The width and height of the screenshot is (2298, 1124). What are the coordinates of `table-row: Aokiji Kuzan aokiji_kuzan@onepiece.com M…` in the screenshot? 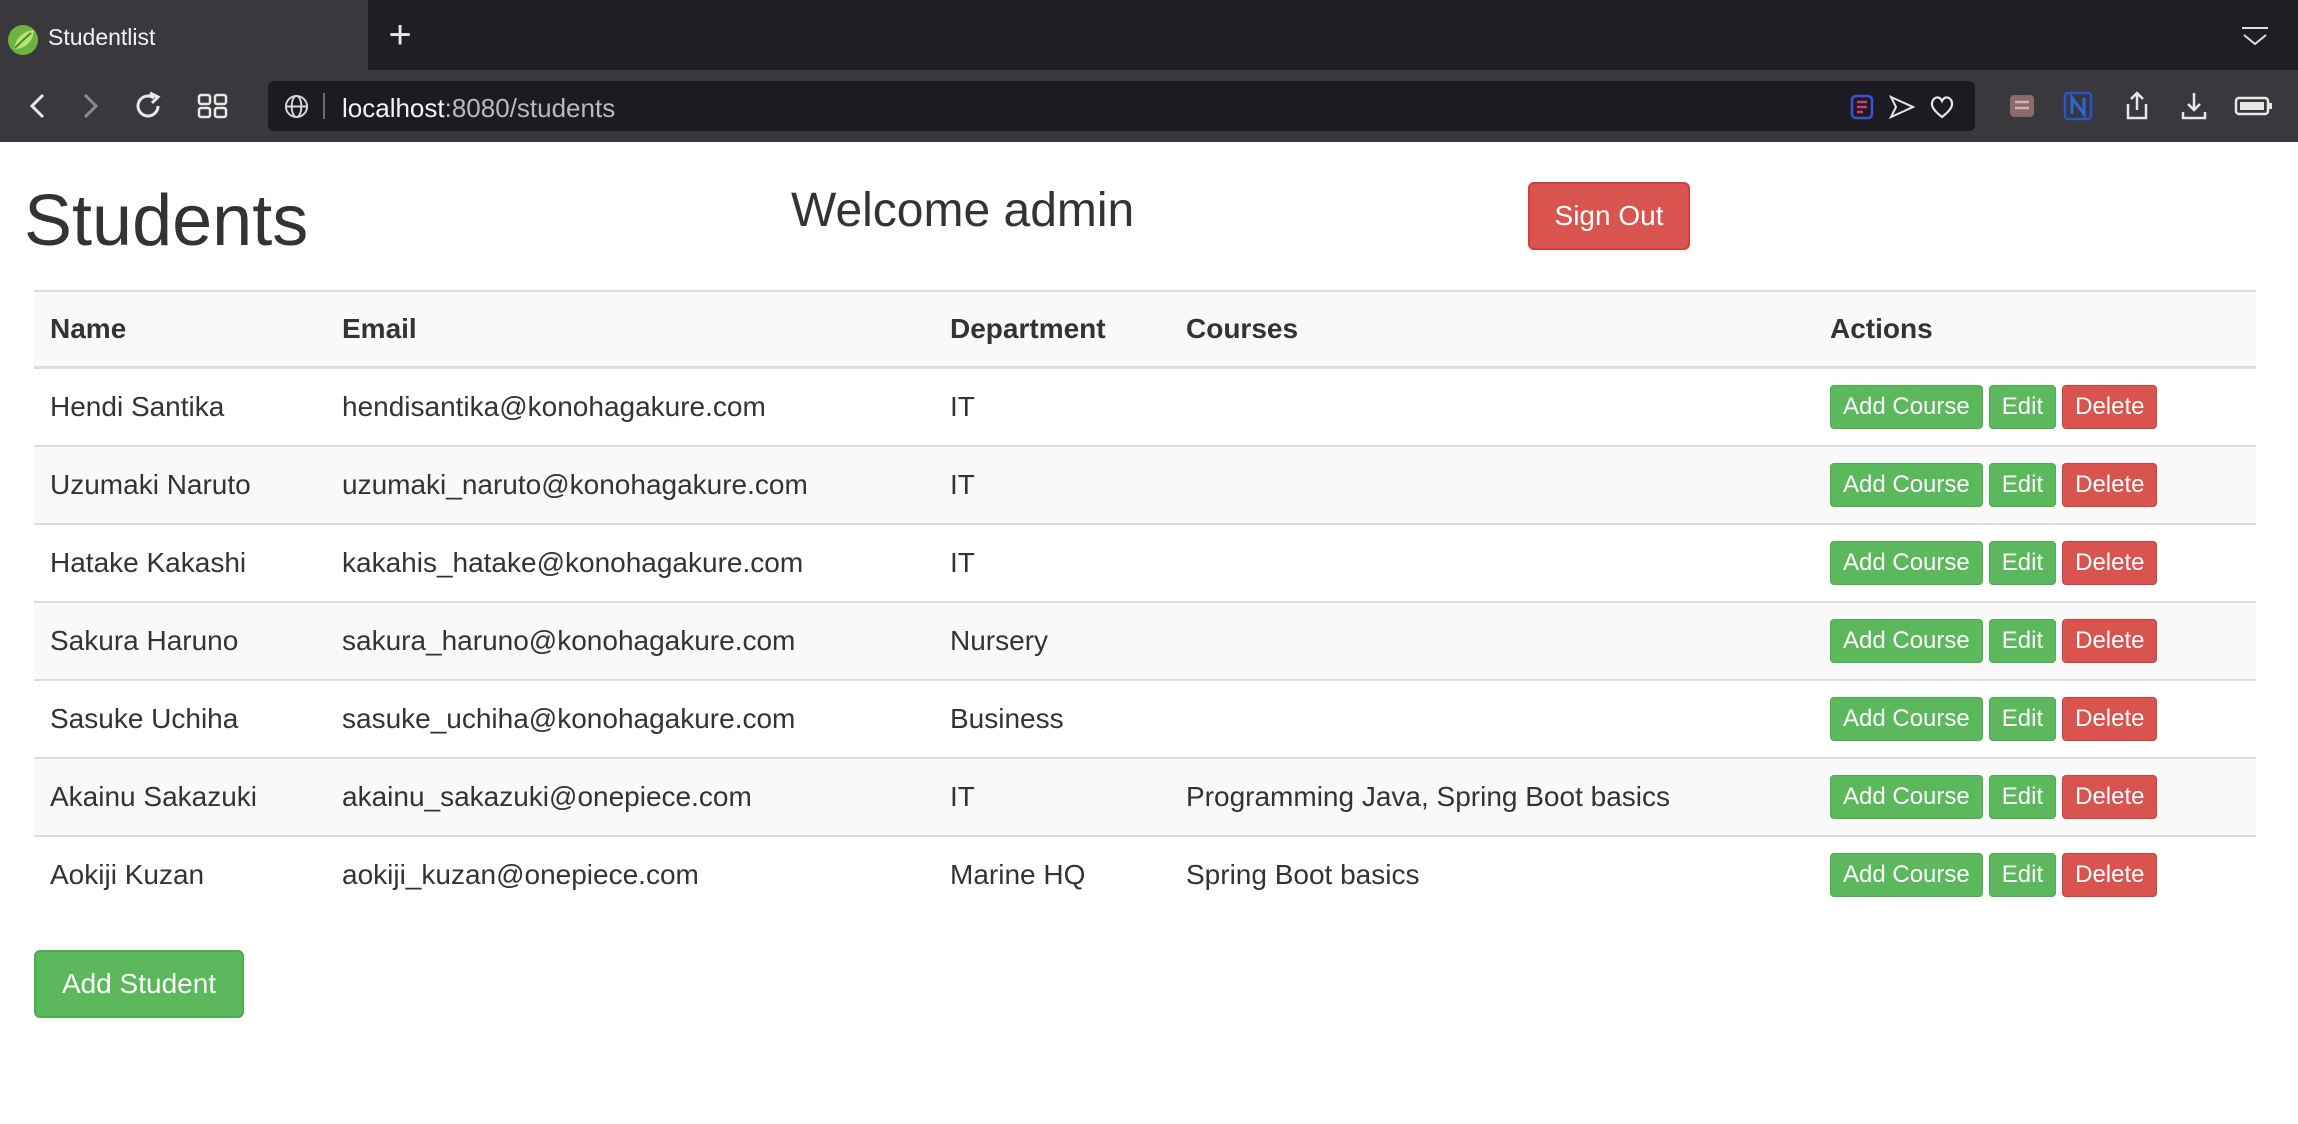 It's located at (1145, 874).